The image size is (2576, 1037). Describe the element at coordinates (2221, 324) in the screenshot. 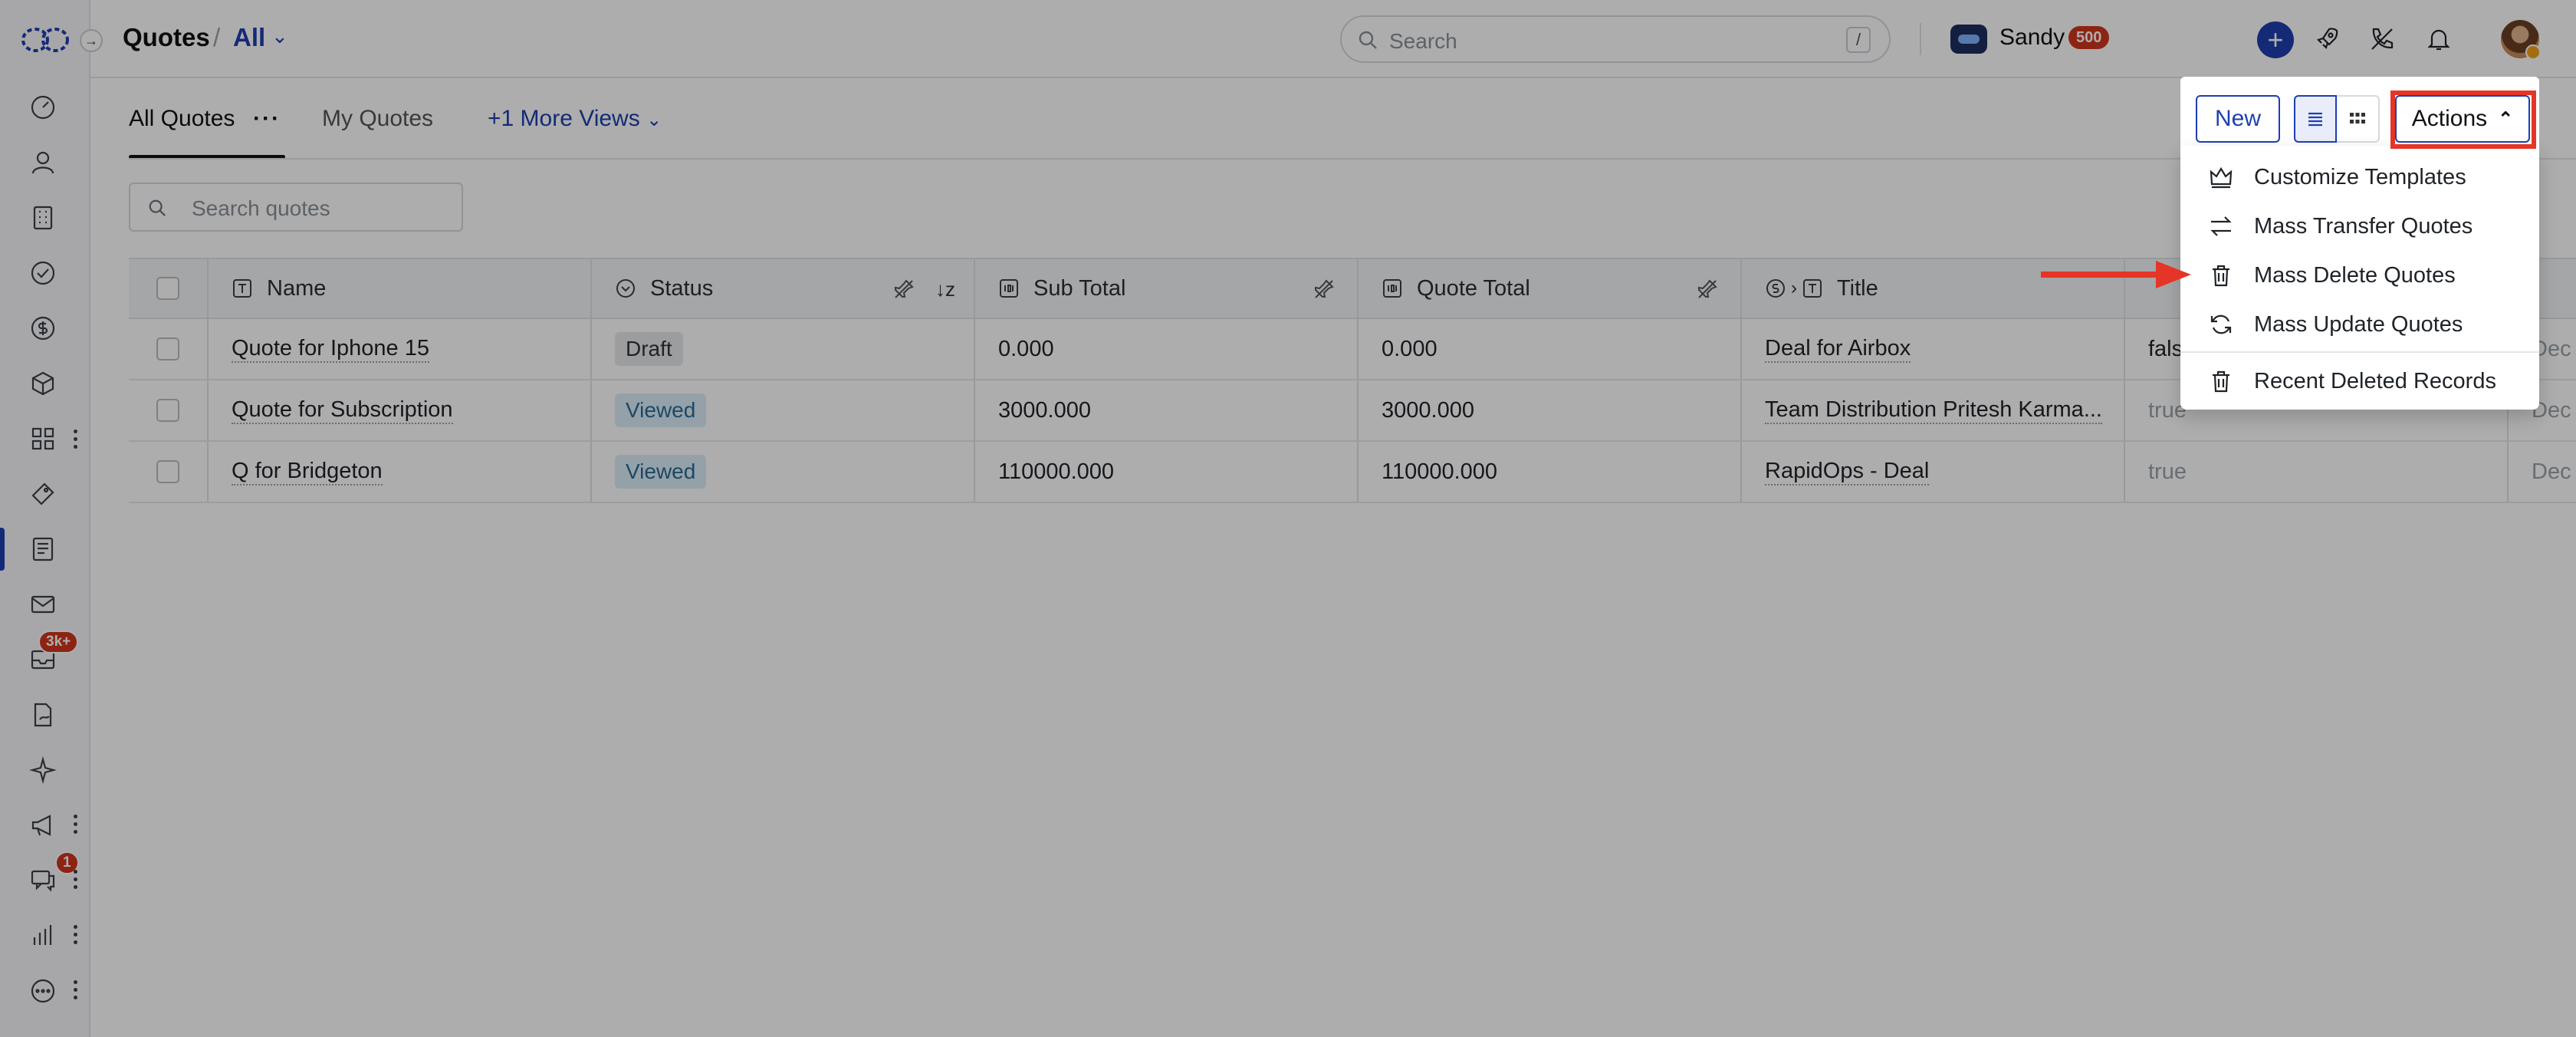

I see `refresh-icon` at that location.